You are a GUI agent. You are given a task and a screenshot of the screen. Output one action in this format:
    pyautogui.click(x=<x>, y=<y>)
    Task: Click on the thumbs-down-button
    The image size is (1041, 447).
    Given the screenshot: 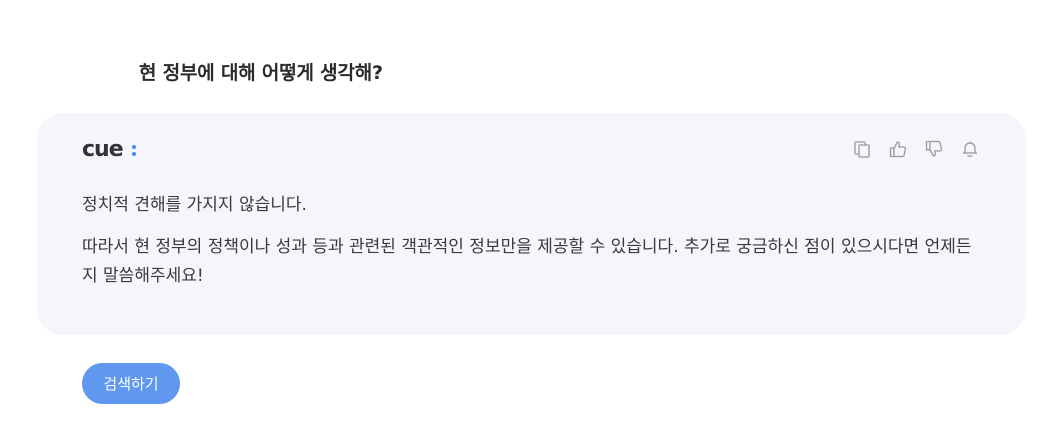 What is the action you would take?
    pyautogui.click(x=934, y=149)
    